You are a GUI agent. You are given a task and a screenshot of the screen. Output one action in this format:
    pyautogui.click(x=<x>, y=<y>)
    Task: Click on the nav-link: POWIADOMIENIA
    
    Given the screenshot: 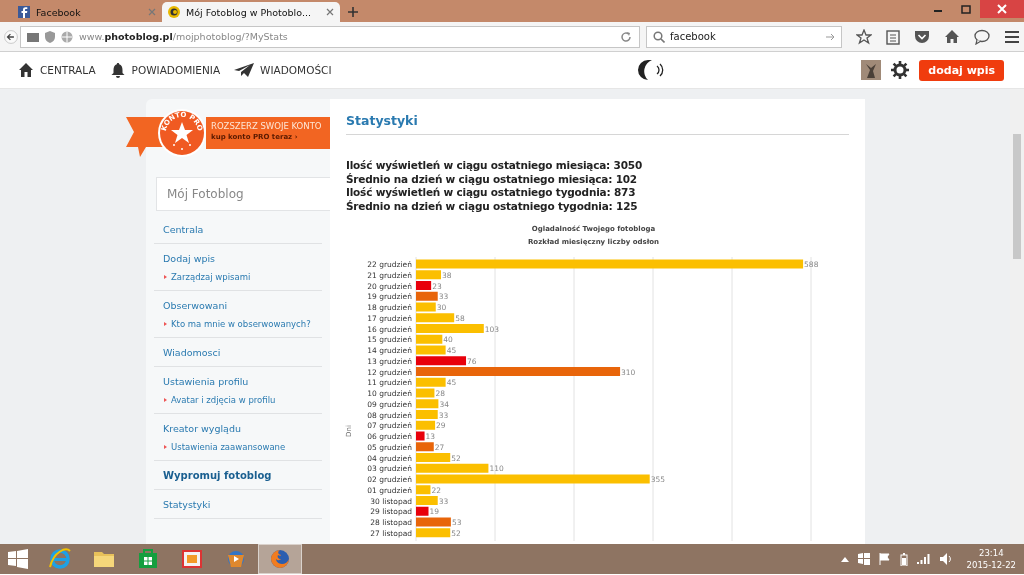 What is the action you would take?
    pyautogui.click(x=165, y=70)
    